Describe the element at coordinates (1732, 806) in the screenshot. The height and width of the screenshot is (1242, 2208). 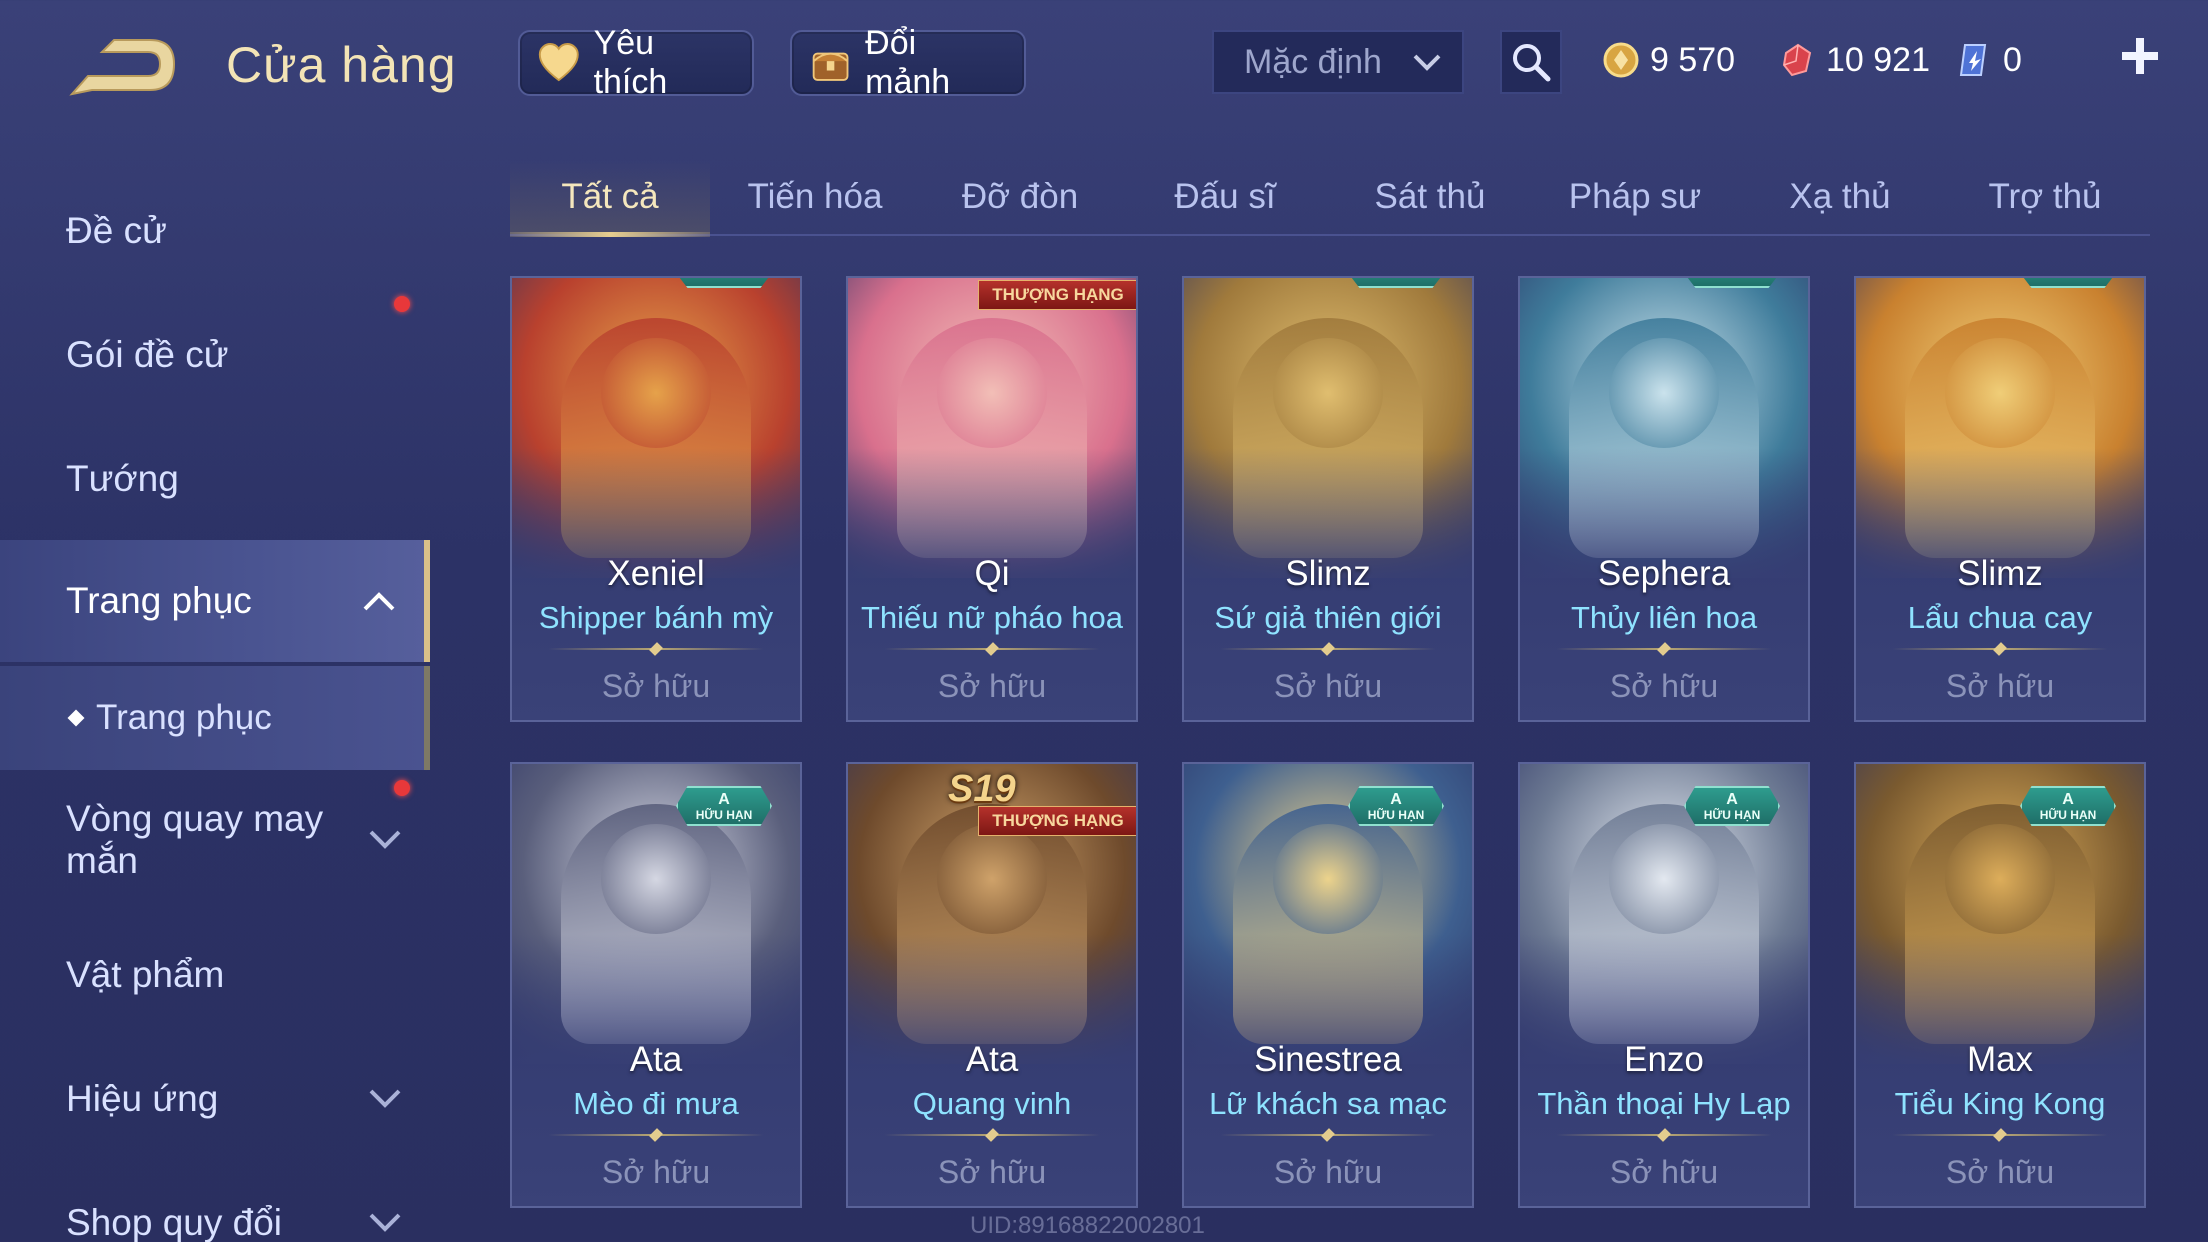
I see `limited-badge: A HỮU HẠN` at that location.